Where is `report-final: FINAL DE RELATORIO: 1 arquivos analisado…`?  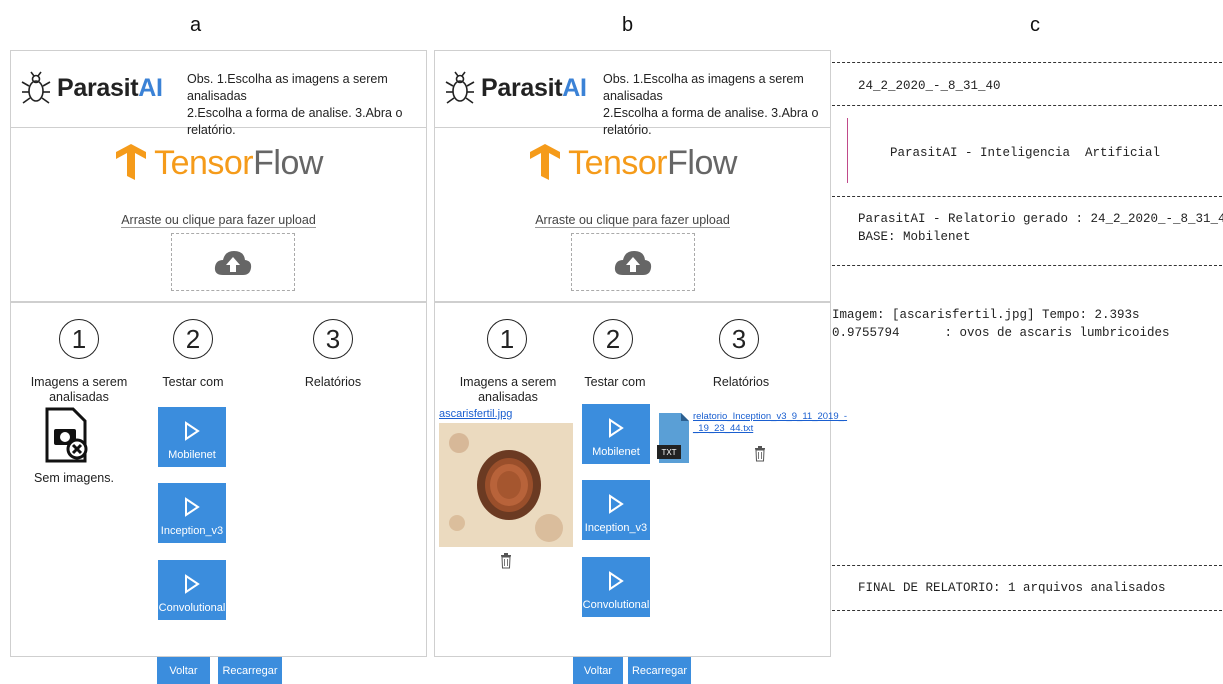 report-final: FINAL DE RELATORIO: 1 arquivos analisado… is located at coordinates (1012, 588).